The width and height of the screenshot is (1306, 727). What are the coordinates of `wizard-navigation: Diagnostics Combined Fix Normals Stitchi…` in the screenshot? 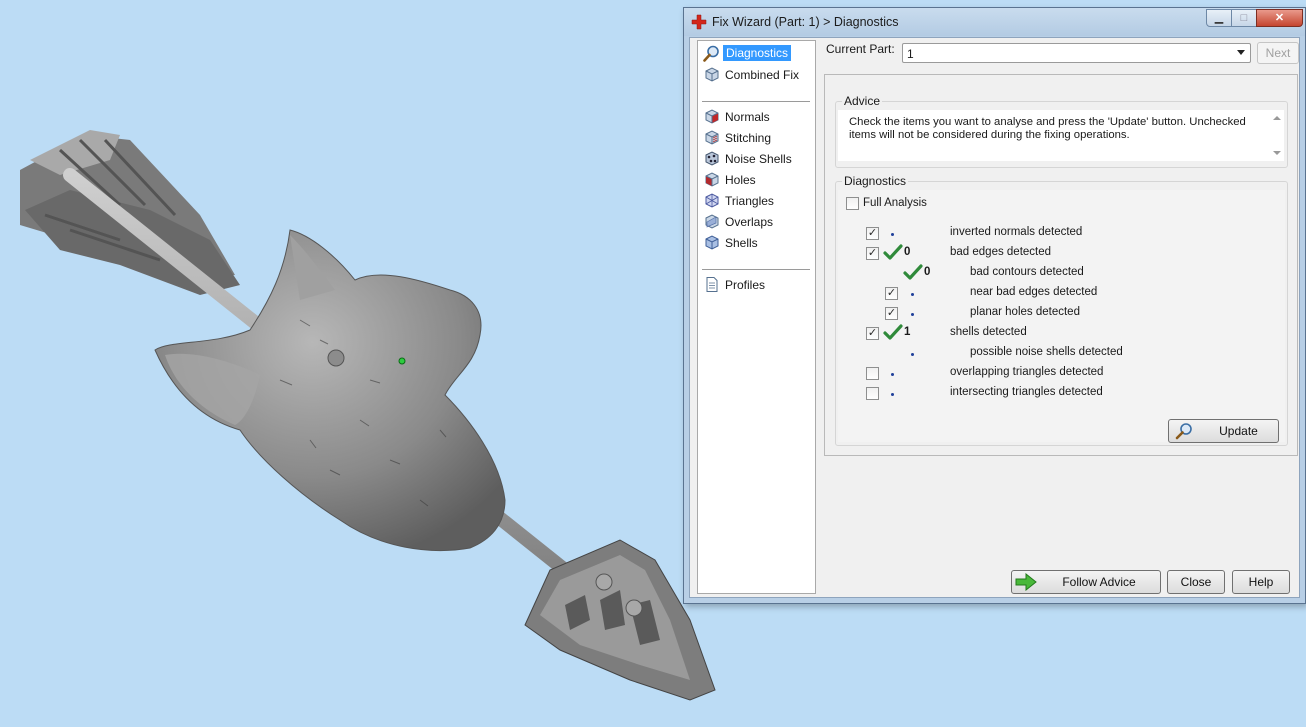 It's located at (756, 317).